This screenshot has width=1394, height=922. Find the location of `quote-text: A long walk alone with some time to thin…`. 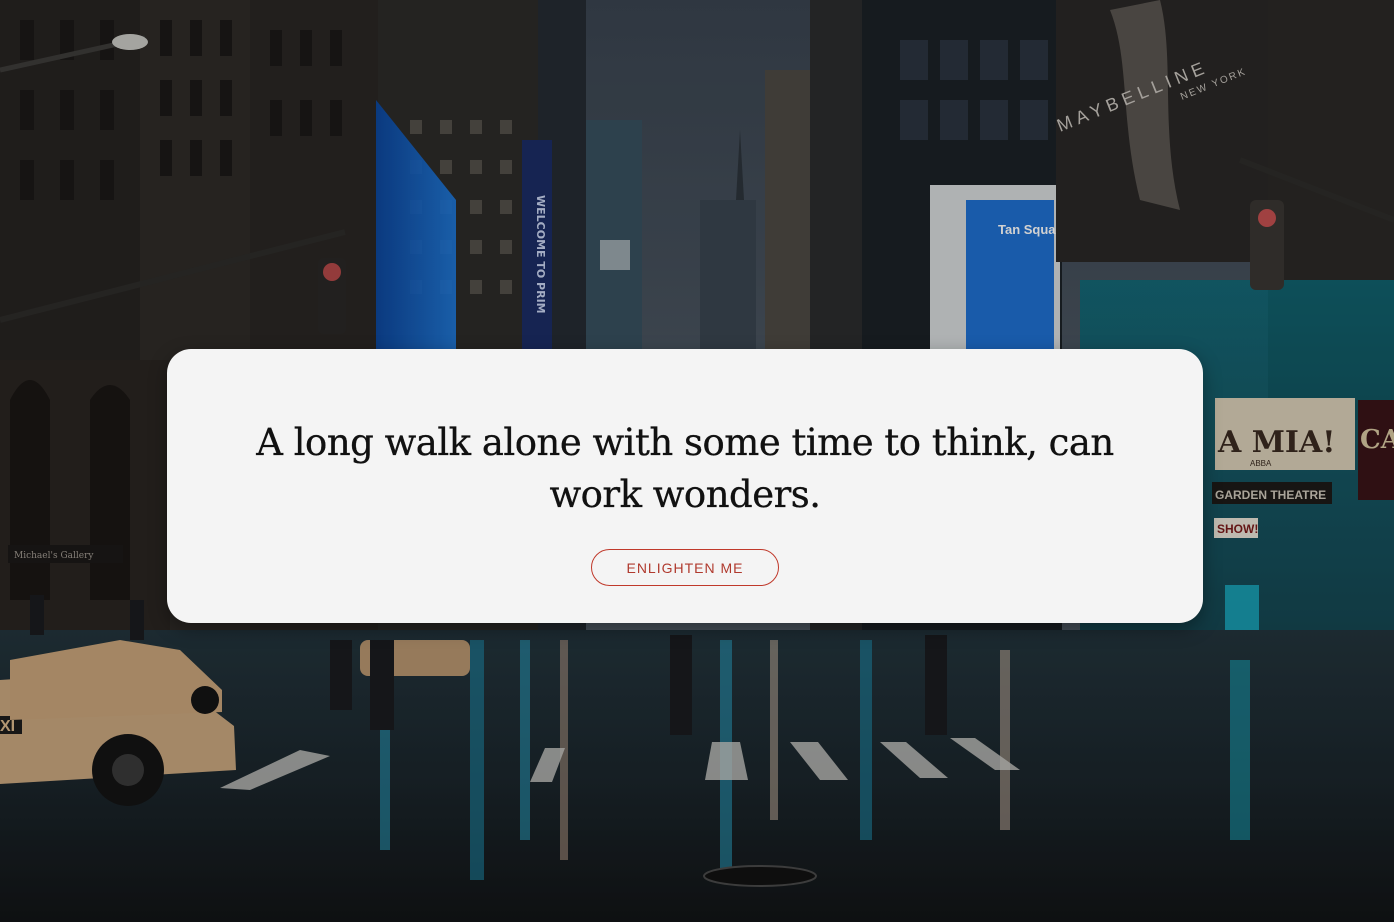

quote-text: A long walk alone with some time to thin… is located at coordinates (685, 468).